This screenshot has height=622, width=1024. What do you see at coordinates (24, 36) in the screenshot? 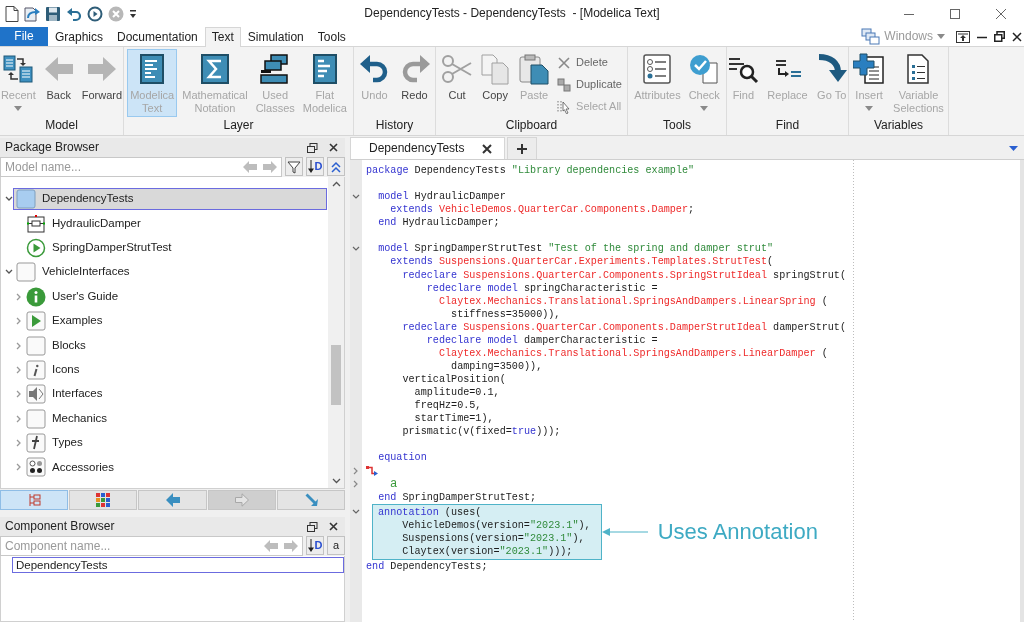
I see `file-menu-tab: File` at bounding box center [24, 36].